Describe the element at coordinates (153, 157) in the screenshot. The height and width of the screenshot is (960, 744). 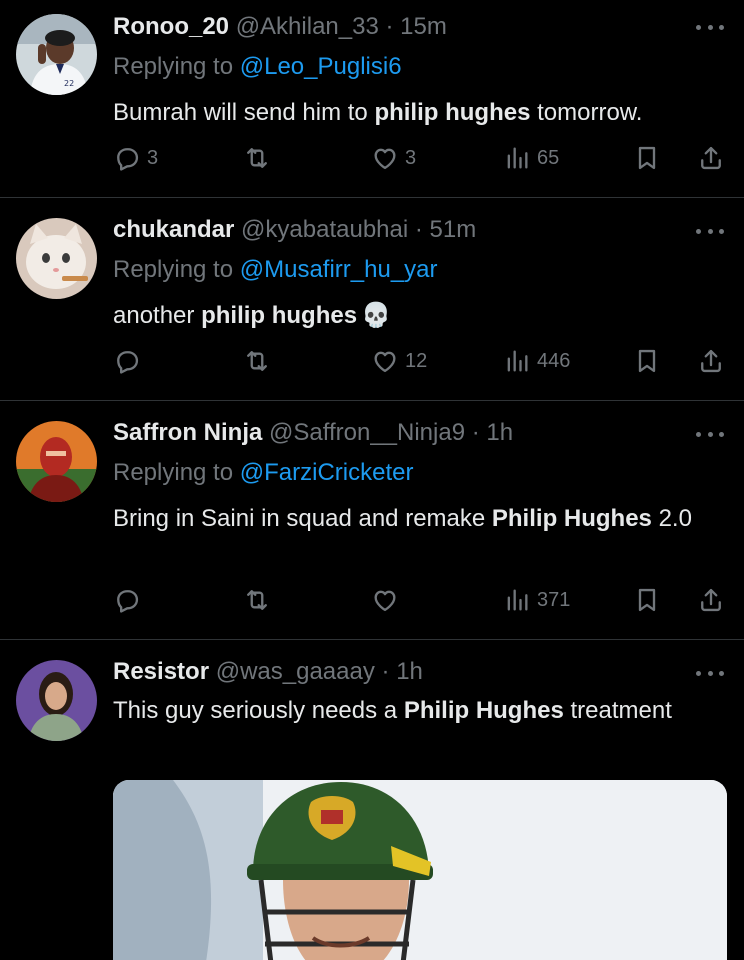
I see `reply-count: 3` at that location.